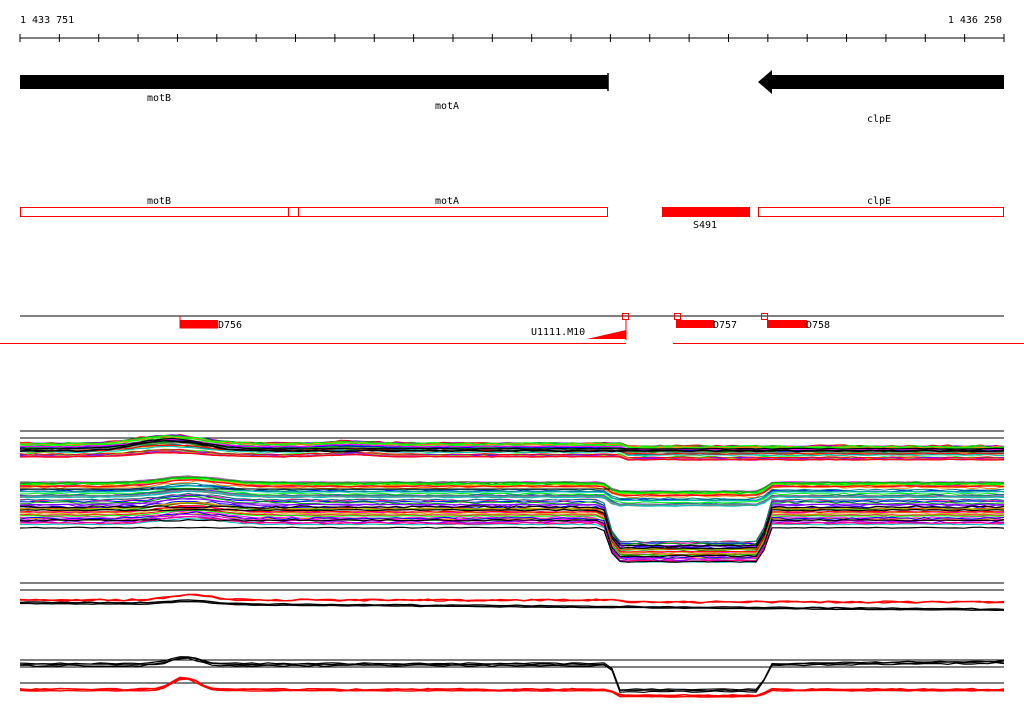 The image size is (1024, 714). Describe the element at coordinates (453, 82) in the screenshot. I see `gene-arrow-motA` at that location.